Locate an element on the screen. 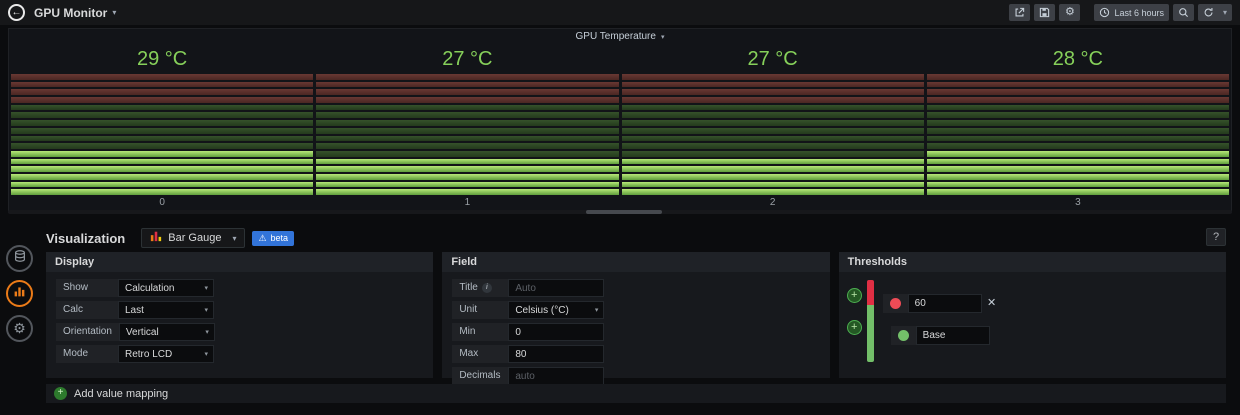  threshold-value-input is located at coordinates (944, 303).